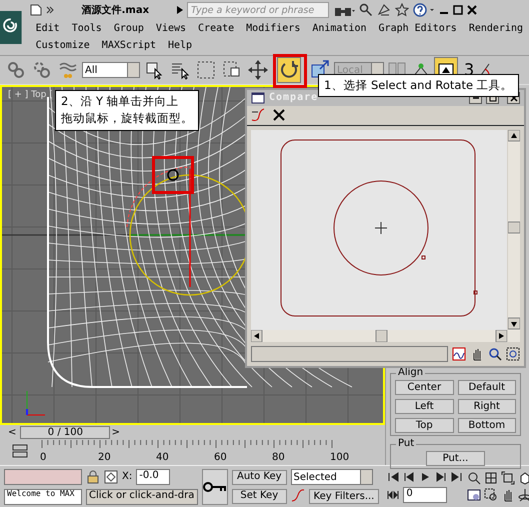  What do you see at coordinates (216, 28) in the screenshot?
I see `menu-item: Create` at bounding box center [216, 28].